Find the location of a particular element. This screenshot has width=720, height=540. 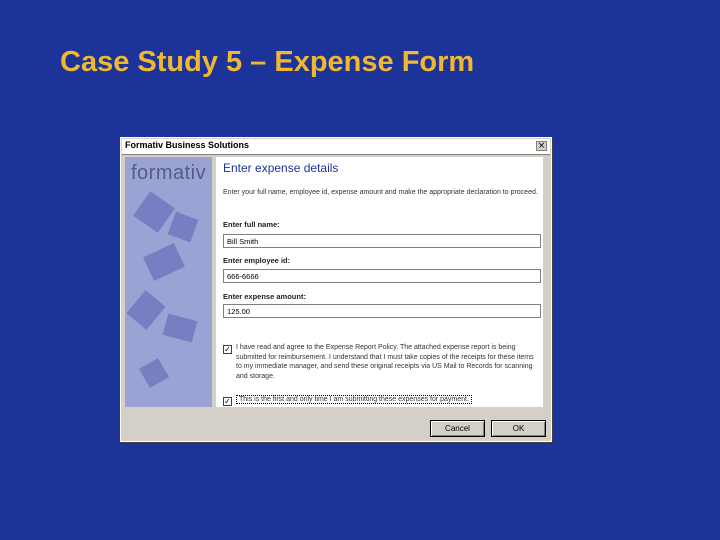

ok-button: OK is located at coordinates (518, 428).